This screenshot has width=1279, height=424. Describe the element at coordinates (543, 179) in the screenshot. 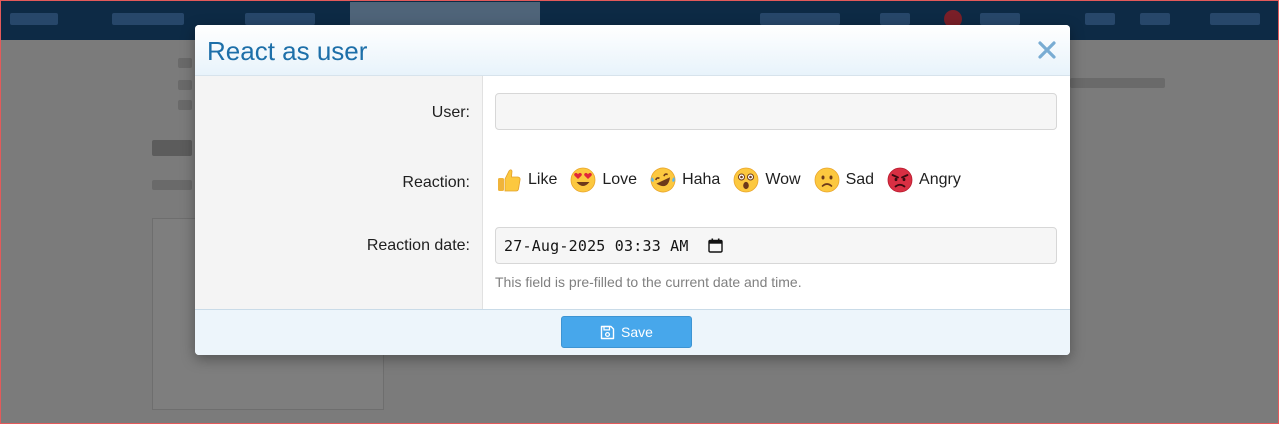

I see `reaction-like-label: Like` at that location.